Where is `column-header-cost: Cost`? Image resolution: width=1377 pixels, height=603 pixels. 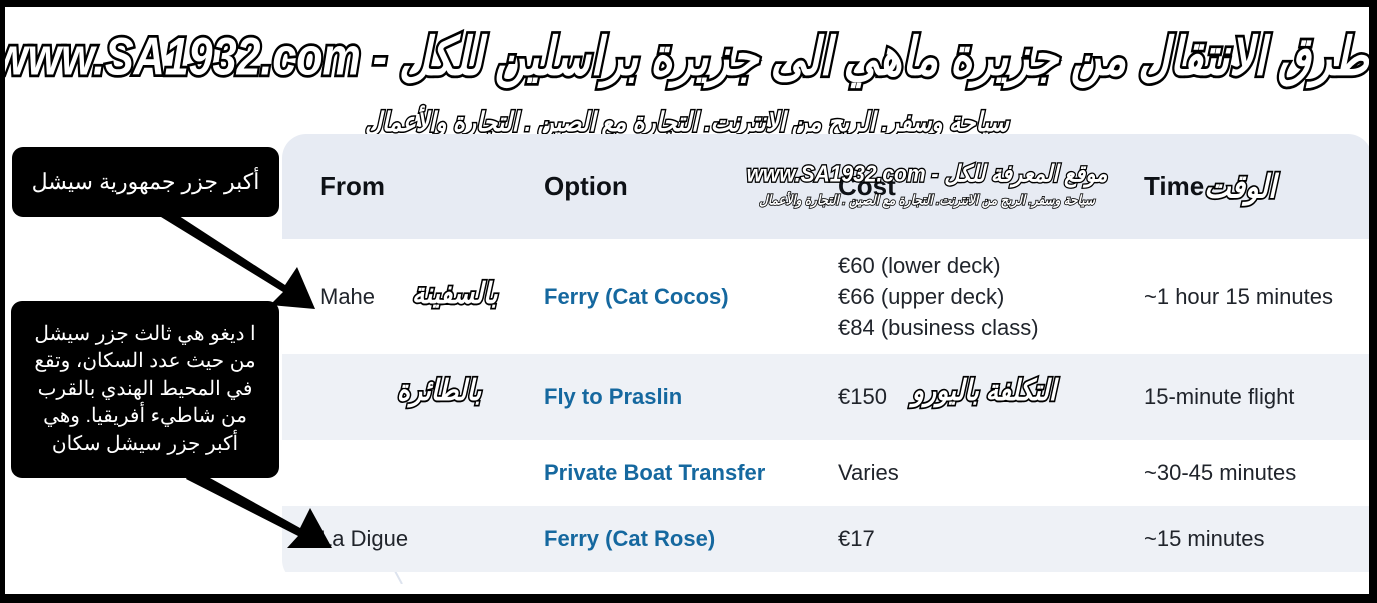 column-header-cost: Cost is located at coordinates (867, 186).